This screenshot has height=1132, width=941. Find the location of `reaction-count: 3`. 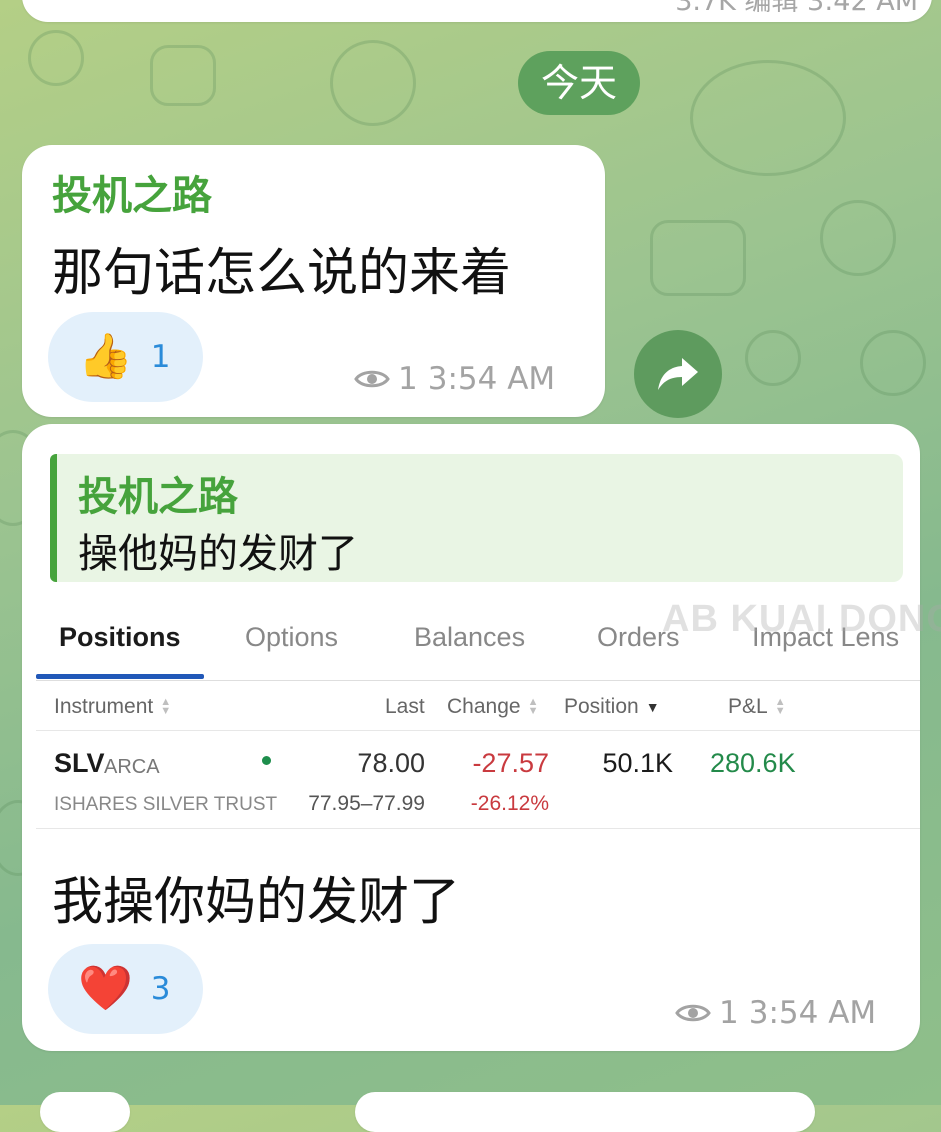

reaction-count: 3 is located at coordinates (160, 989).